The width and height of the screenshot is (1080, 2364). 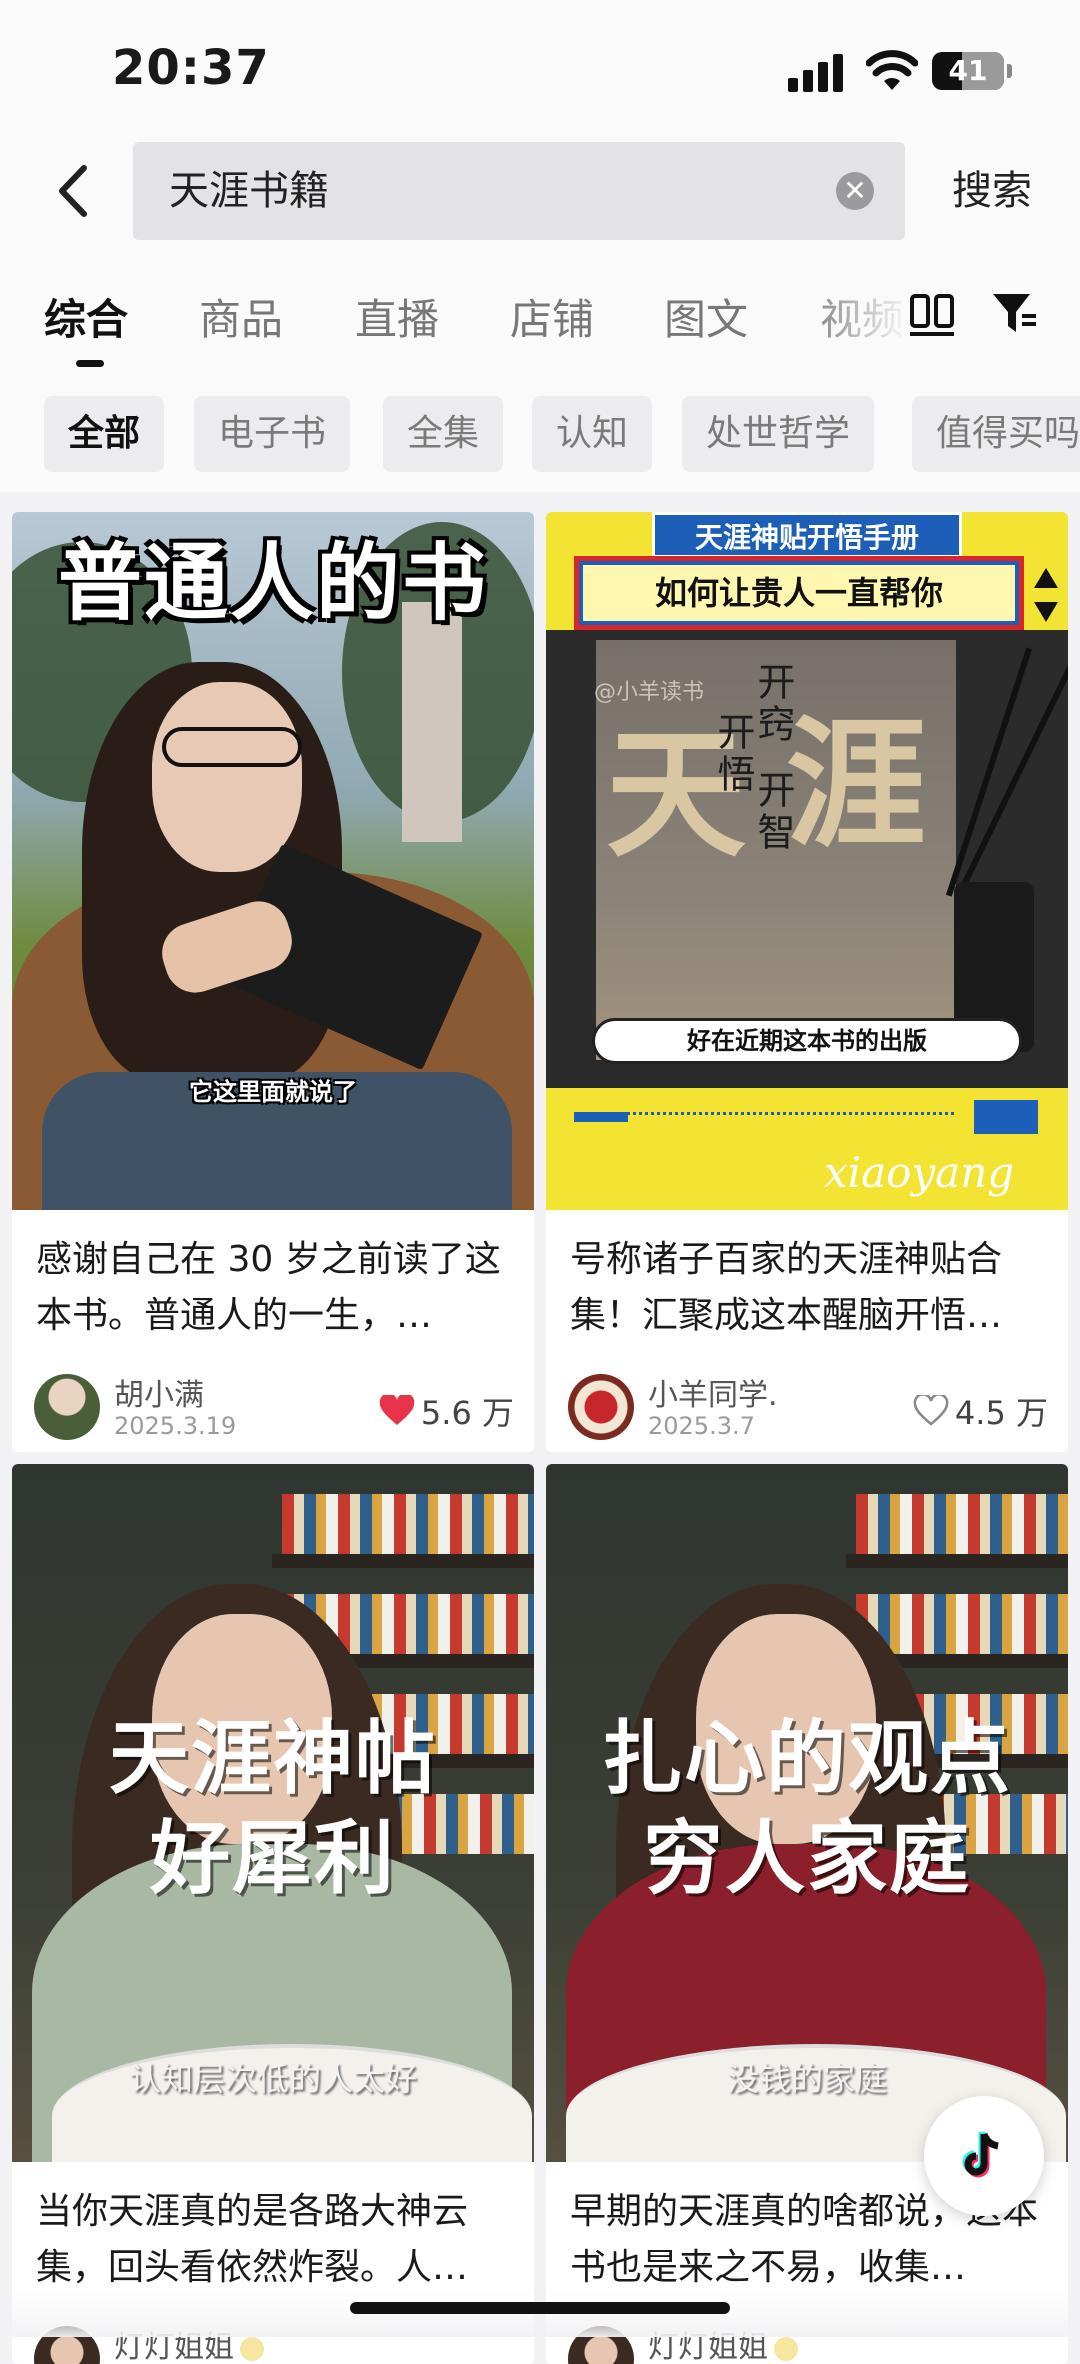 What do you see at coordinates (919, 1172) in the screenshot?
I see `thumbnail-watermark: xiaoyang` at bounding box center [919, 1172].